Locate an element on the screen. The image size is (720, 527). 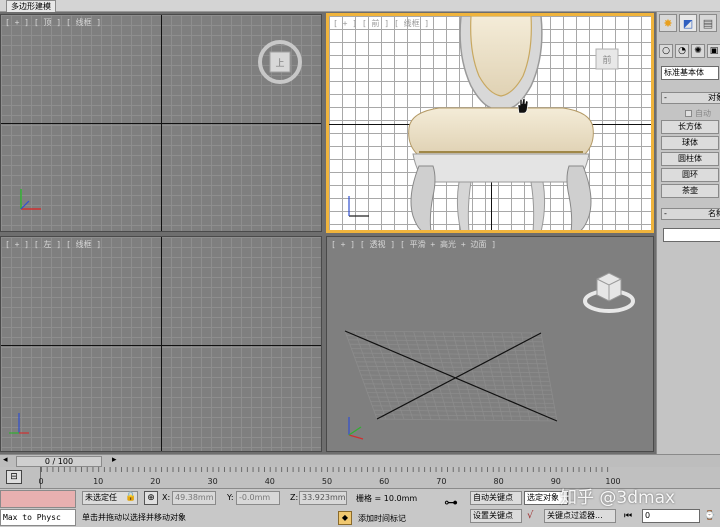
create-tab-sun-icon: ✸ is located at coordinates (668, 23).